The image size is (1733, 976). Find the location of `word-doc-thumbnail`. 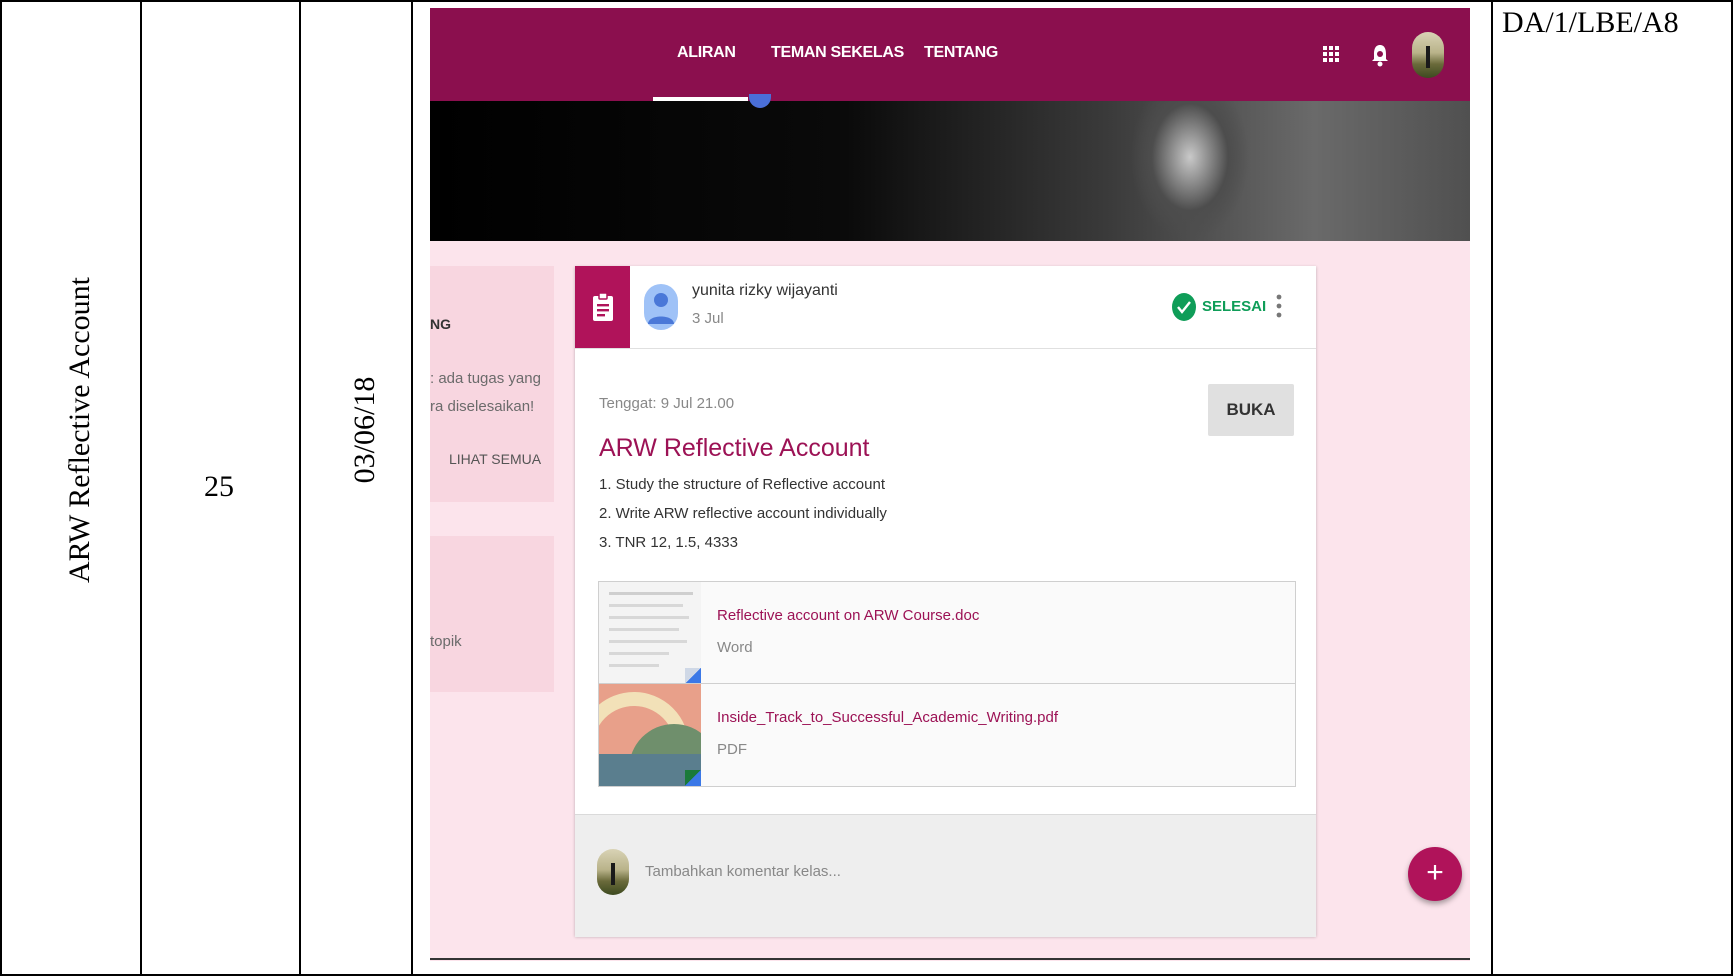

word-doc-thumbnail is located at coordinates (650, 633).